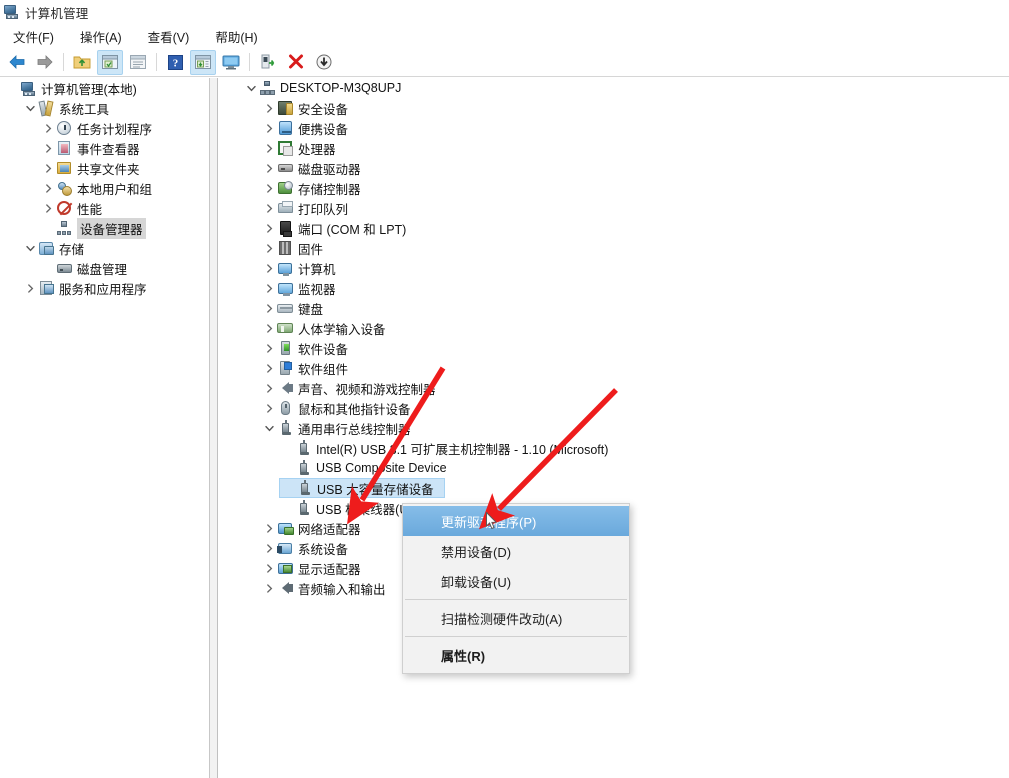  Describe the element at coordinates (115, 108) in the screenshot. I see `console-tree-item: 系统工具` at that location.